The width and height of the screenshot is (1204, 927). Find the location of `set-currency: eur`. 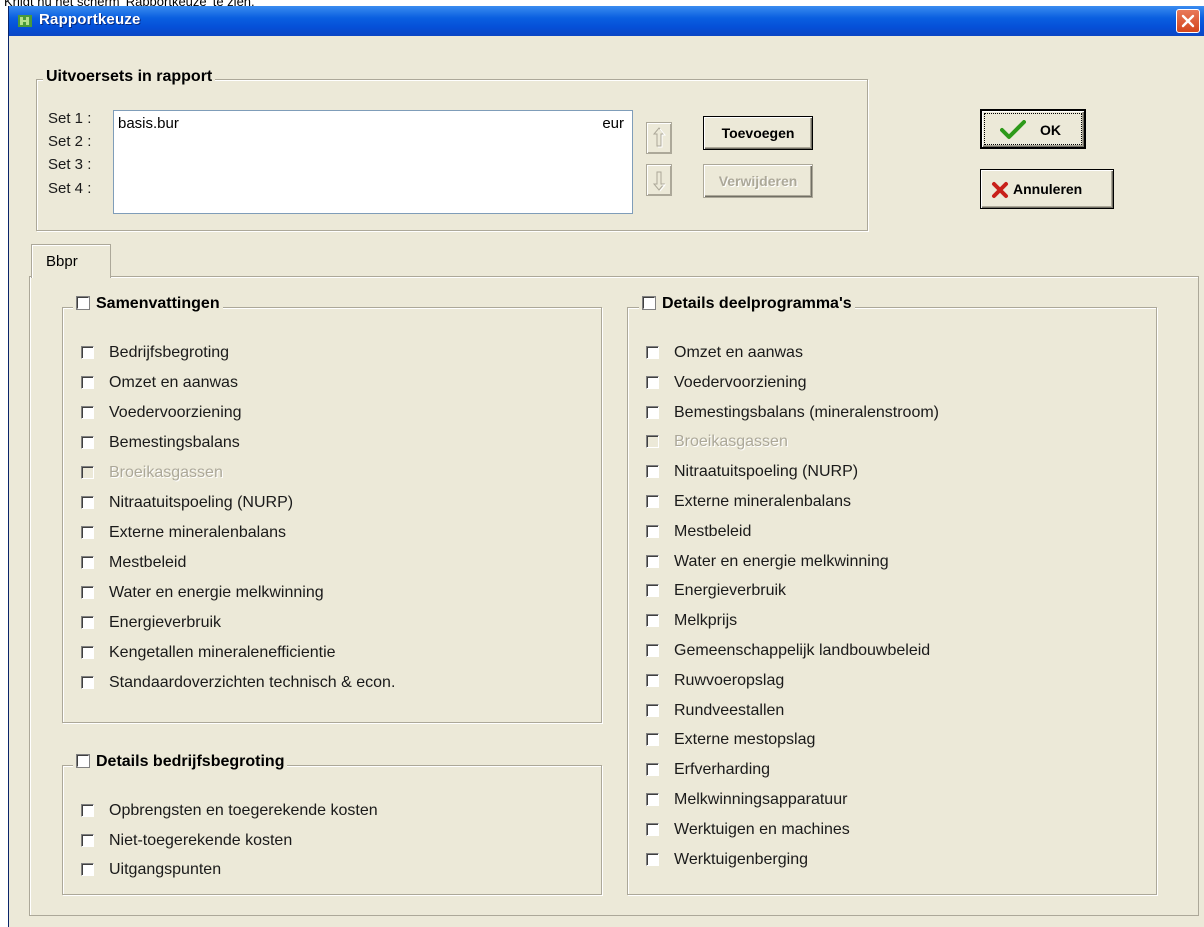

set-currency: eur is located at coordinates (613, 123).